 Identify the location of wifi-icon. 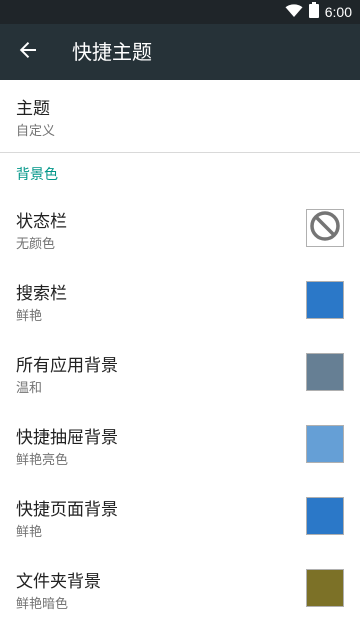
(294, 12).